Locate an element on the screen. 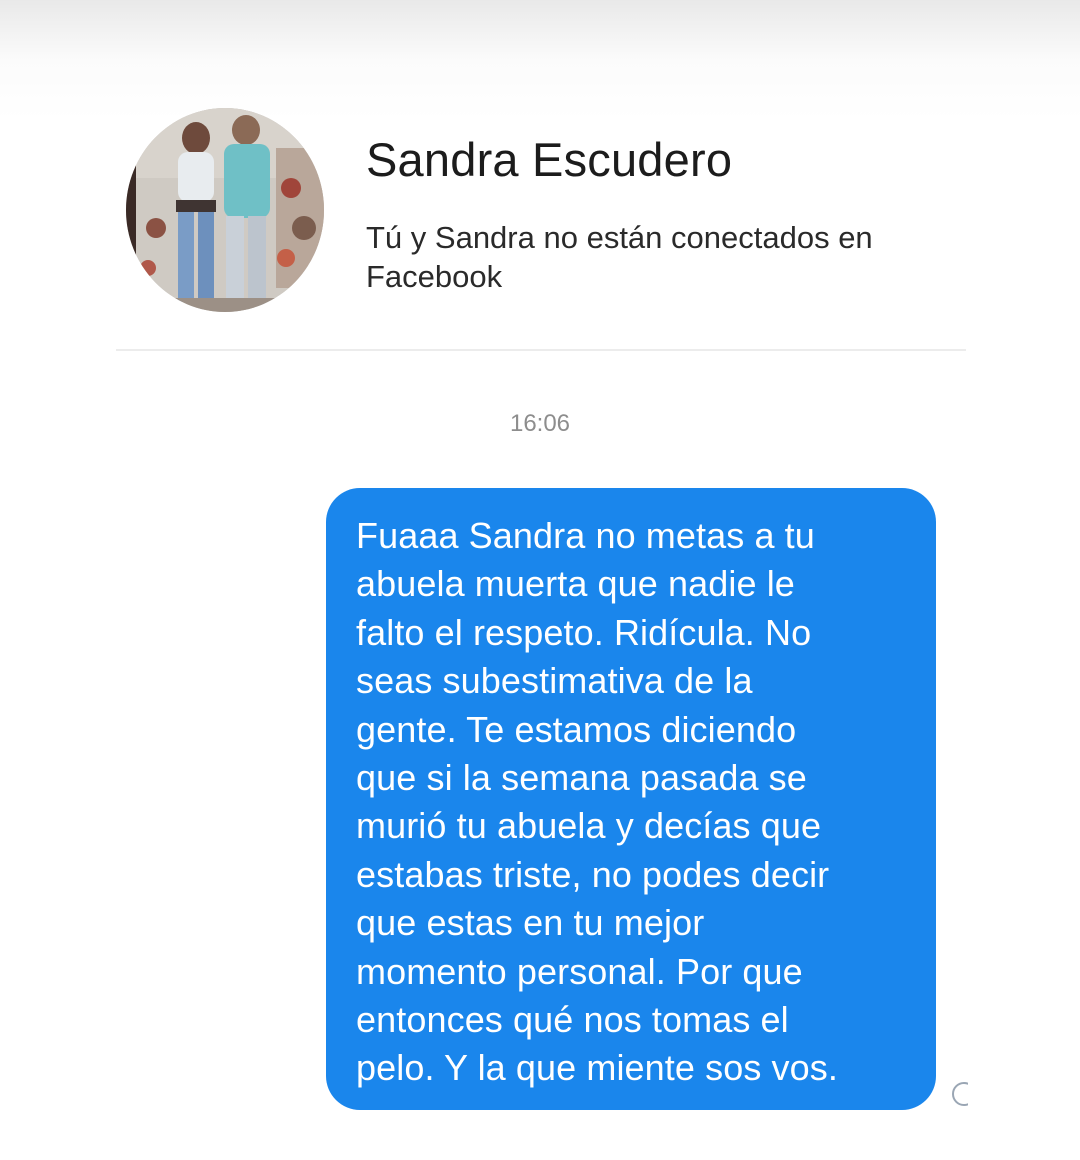  avatar-photo is located at coordinates (225, 210).